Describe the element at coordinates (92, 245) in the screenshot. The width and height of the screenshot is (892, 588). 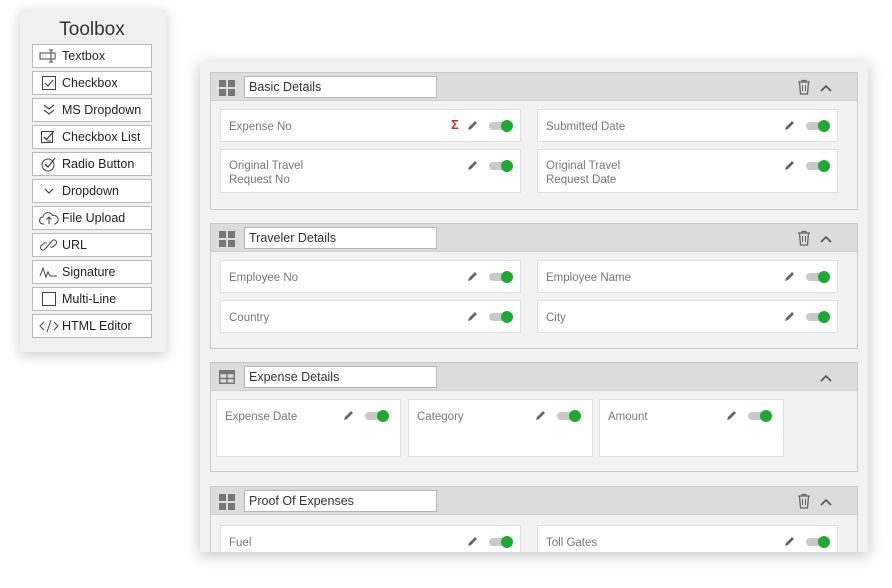
I see `tool-url: URL` at that location.